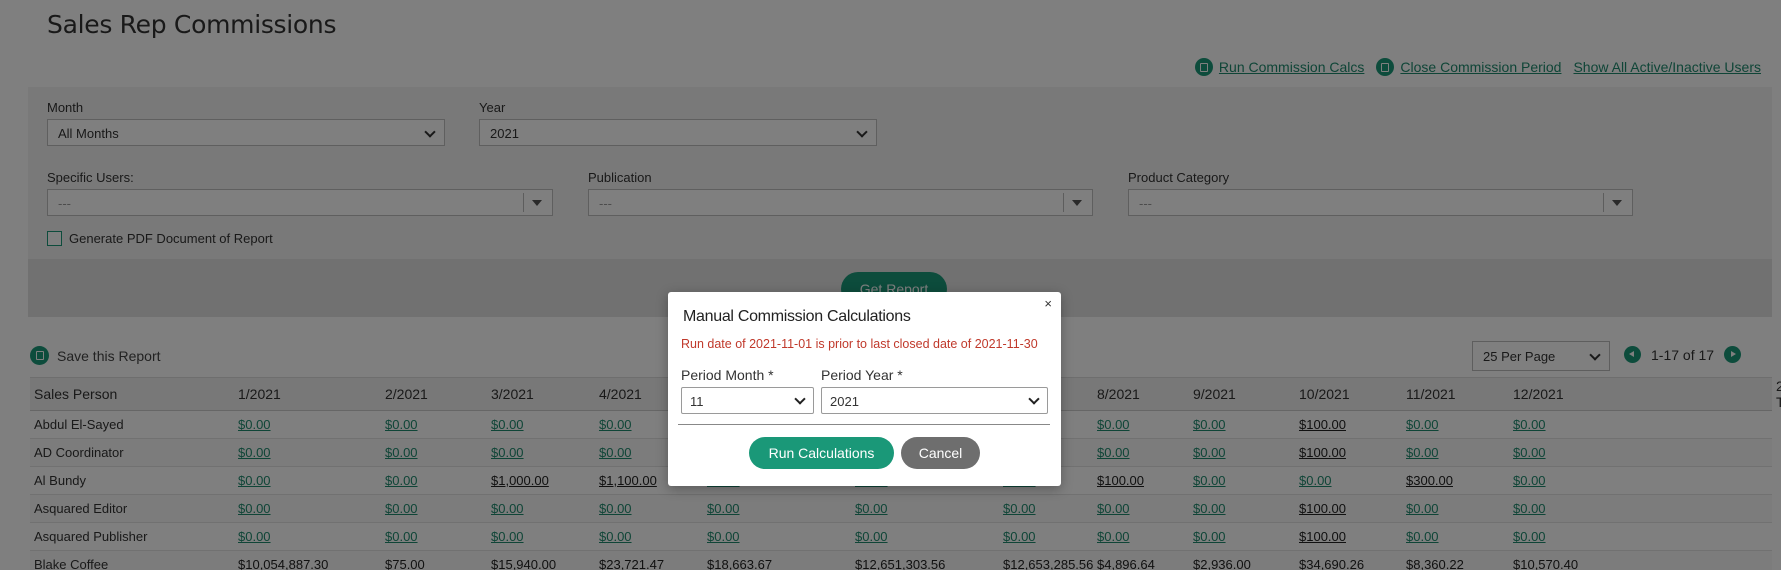 Image resolution: width=1781 pixels, height=570 pixels. Describe the element at coordinates (862, 375) in the screenshot. I see `period-year-label: Period Year *` at that location.